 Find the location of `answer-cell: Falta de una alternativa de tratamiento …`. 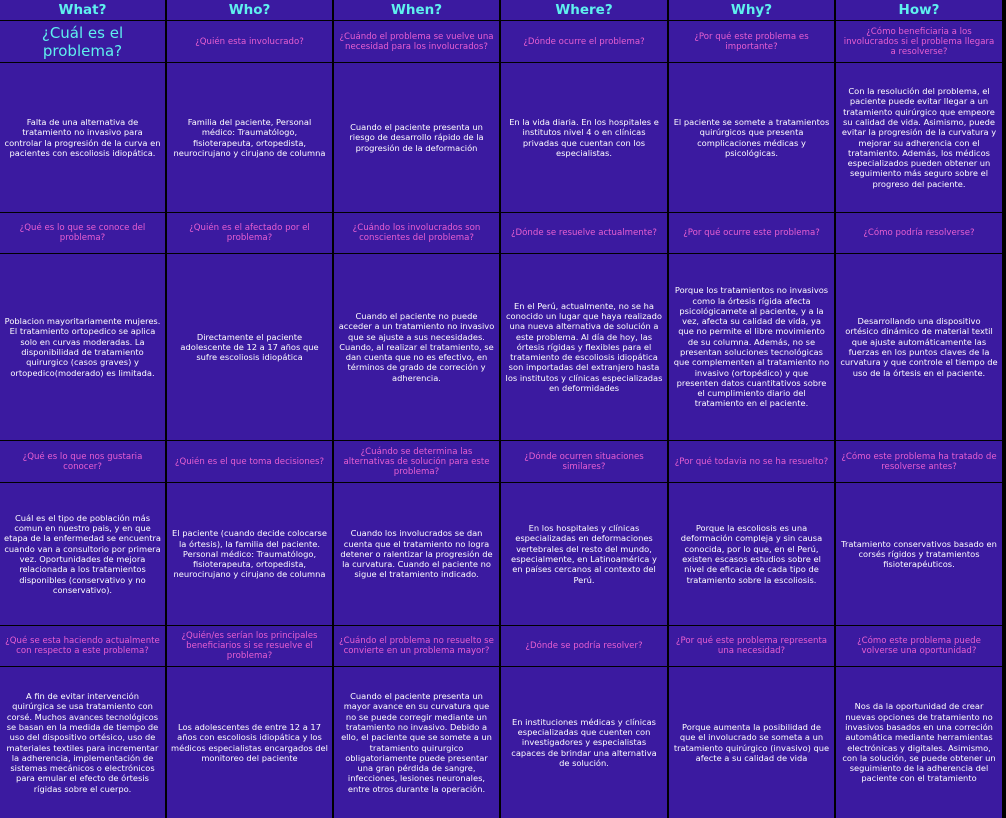

answer-cell: Falta de una alternativa de tratamiento … is located at coordinates (82, 137).